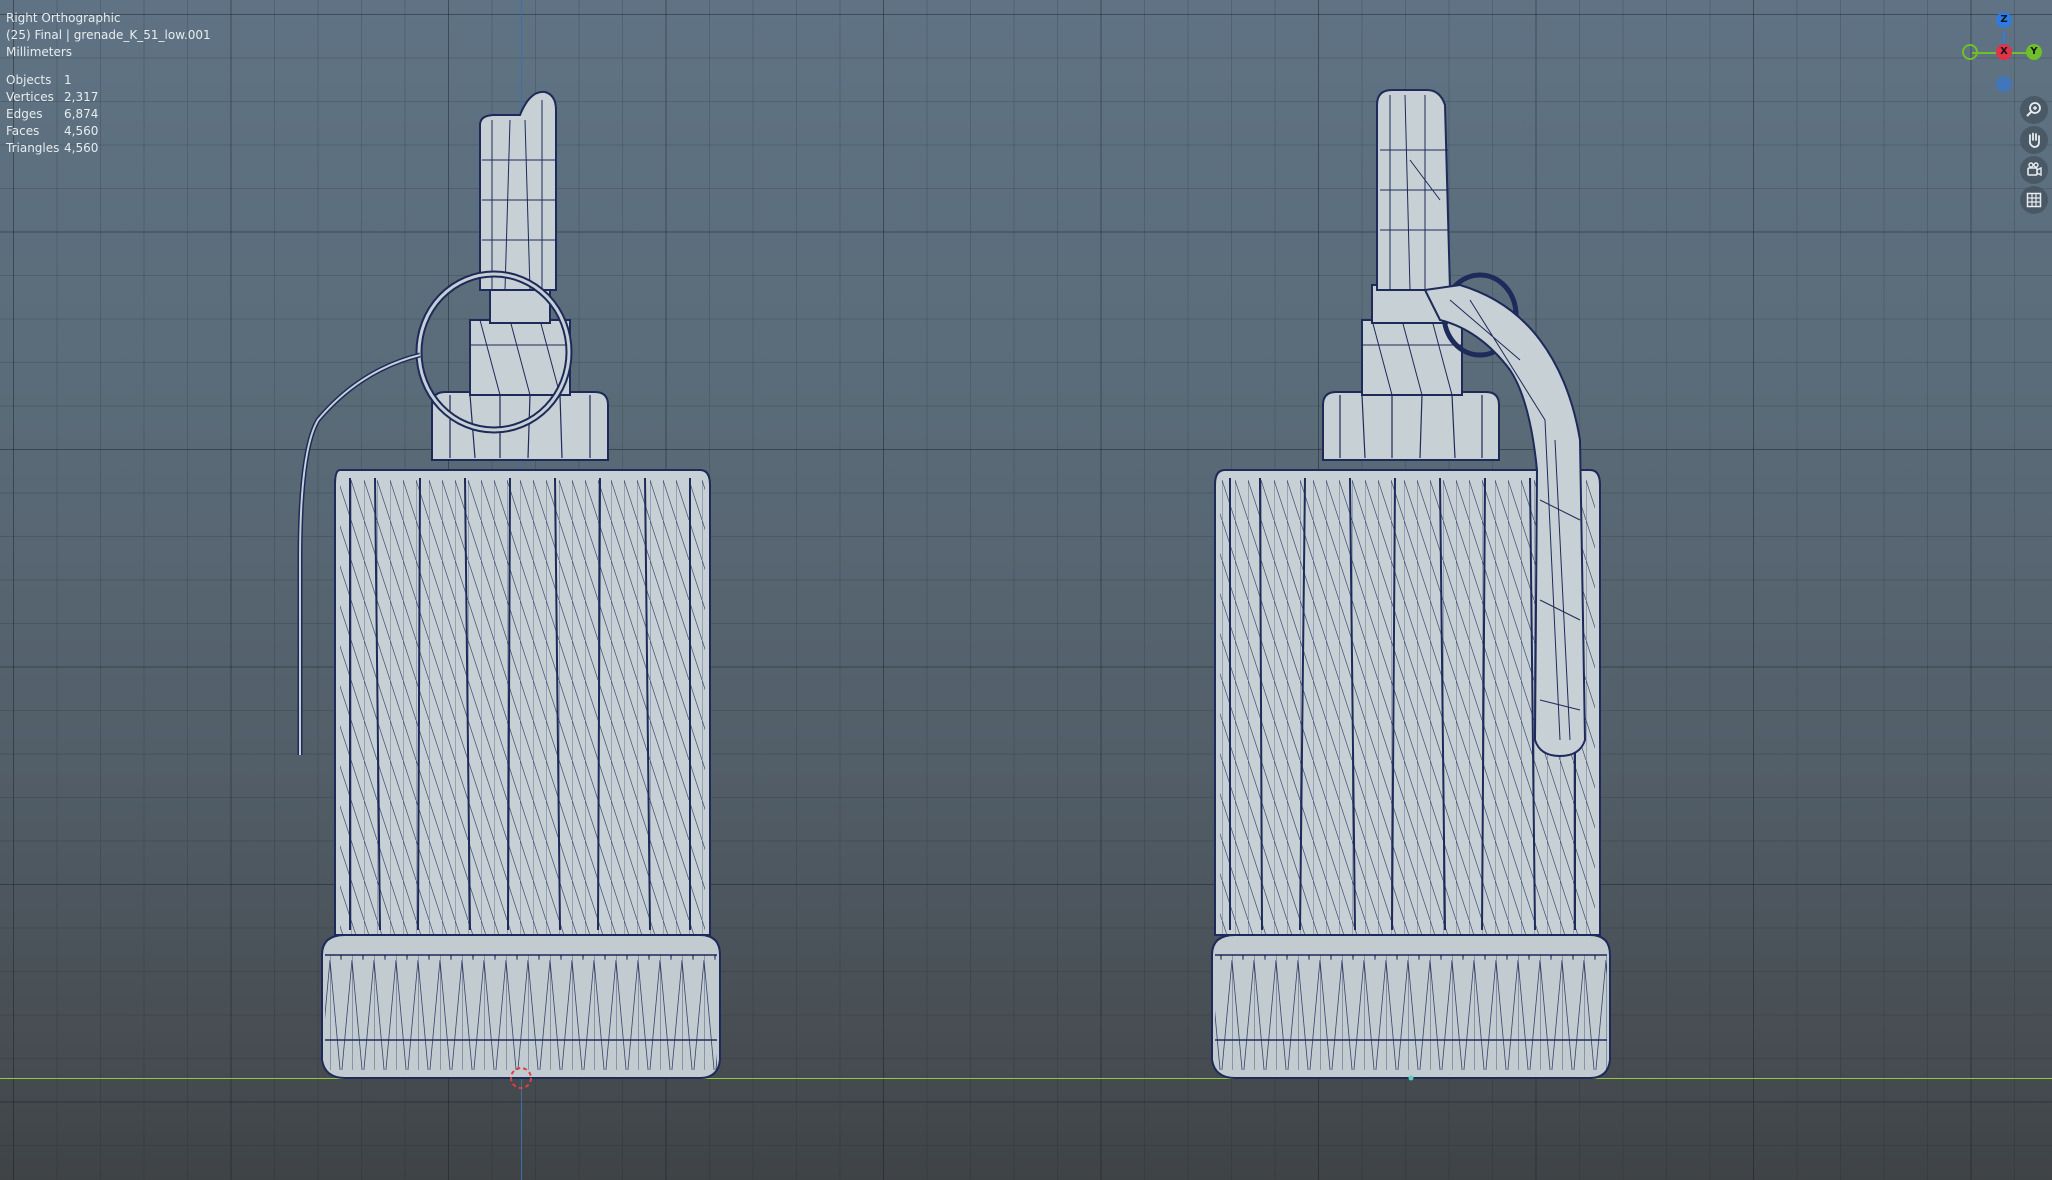  I want to click on zoom-button, so click(2034, 110).